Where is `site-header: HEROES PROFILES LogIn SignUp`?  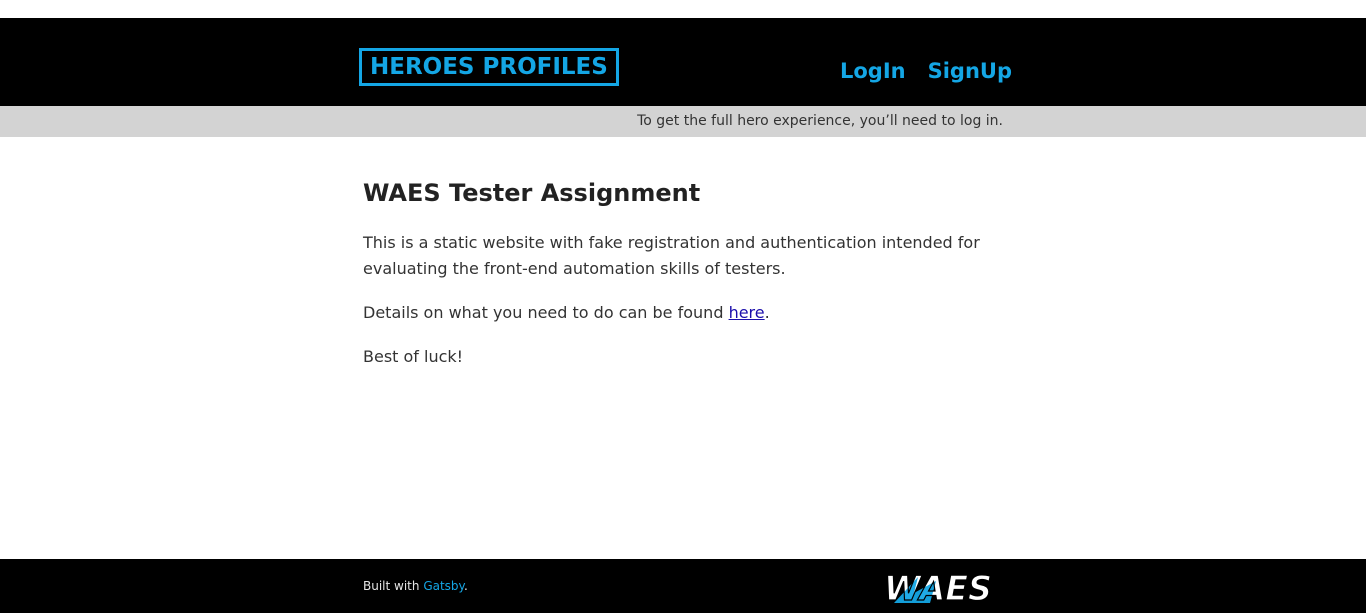
site-header: HEROES PROFILES LogIn SignUp is located at coordinates (683, 62).